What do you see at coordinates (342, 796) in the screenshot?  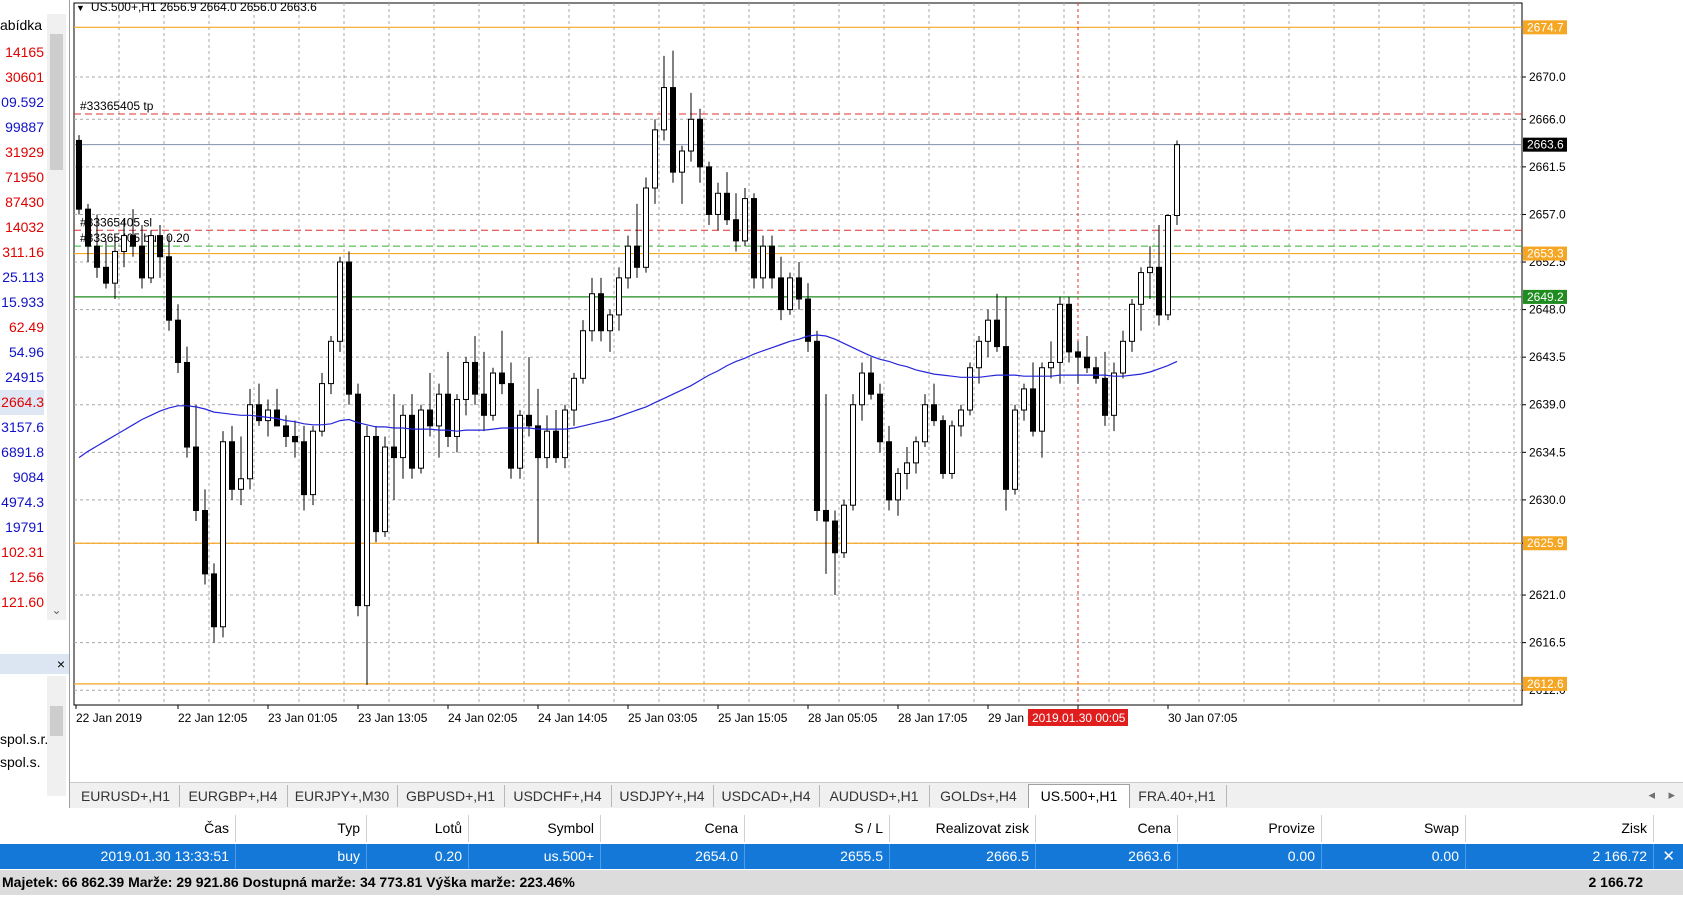 I see `tab-eurjpy-m30: EURJPY+,M30` at bounding box center [342, 796].